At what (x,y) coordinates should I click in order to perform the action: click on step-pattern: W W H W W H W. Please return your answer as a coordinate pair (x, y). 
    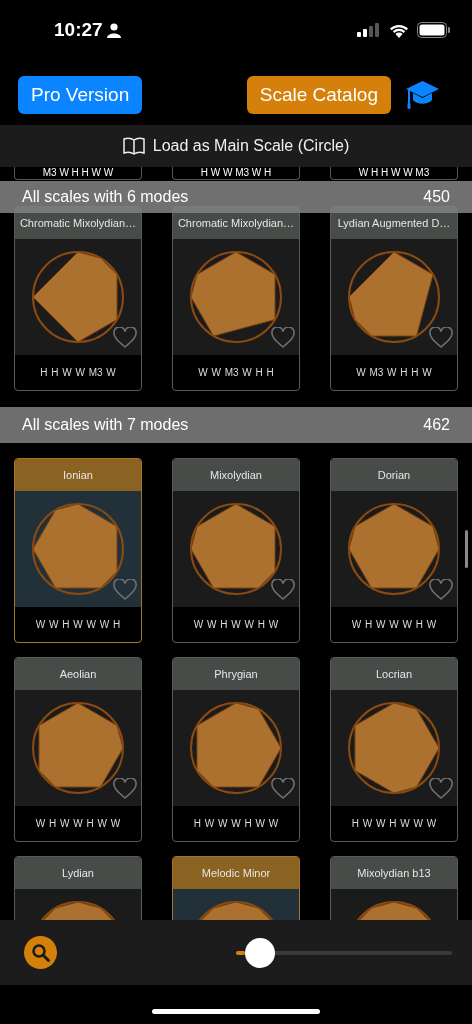
    Looking at the image, I should click on (236, 624).